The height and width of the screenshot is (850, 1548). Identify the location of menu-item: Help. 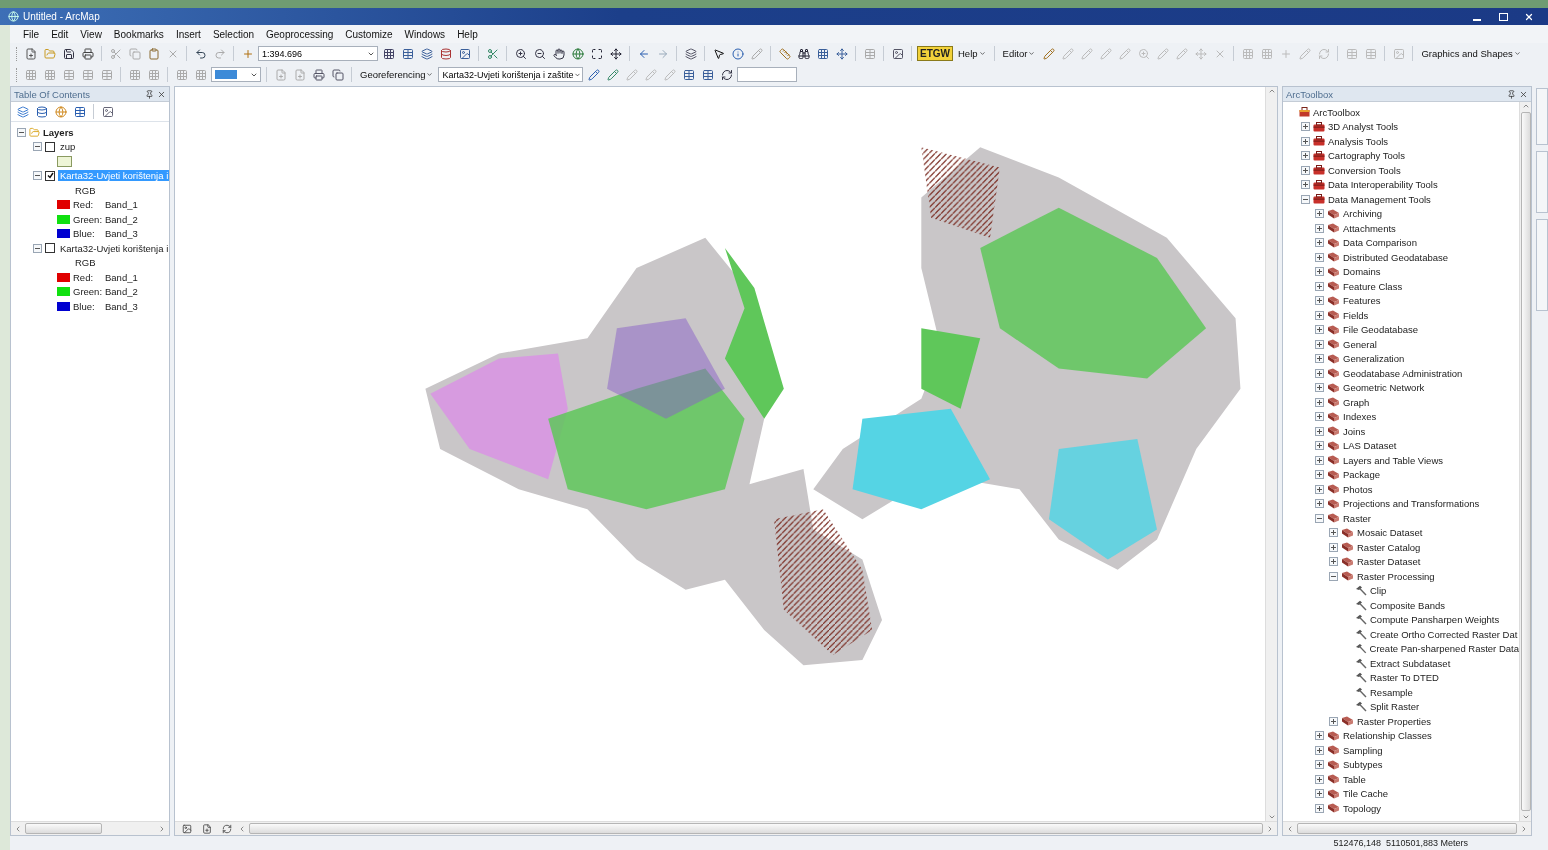
(467, 34).